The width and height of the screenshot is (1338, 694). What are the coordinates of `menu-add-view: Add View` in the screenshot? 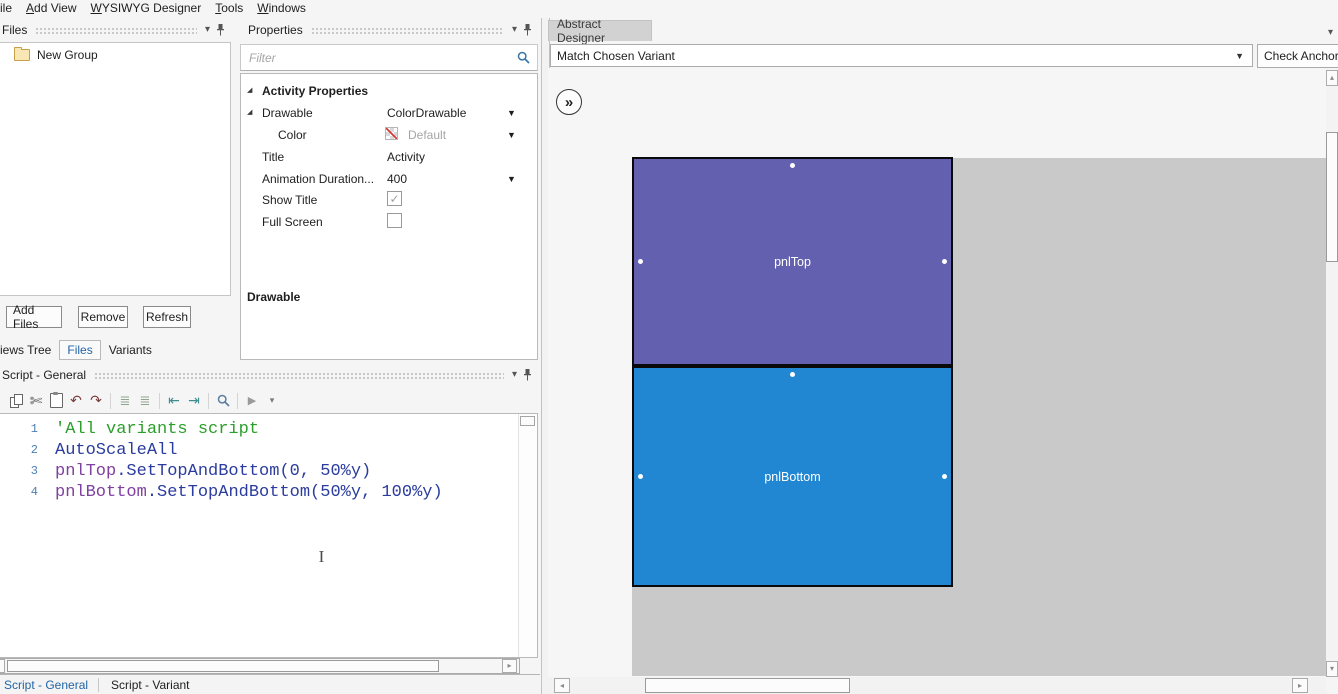 It's located at (51, 8).